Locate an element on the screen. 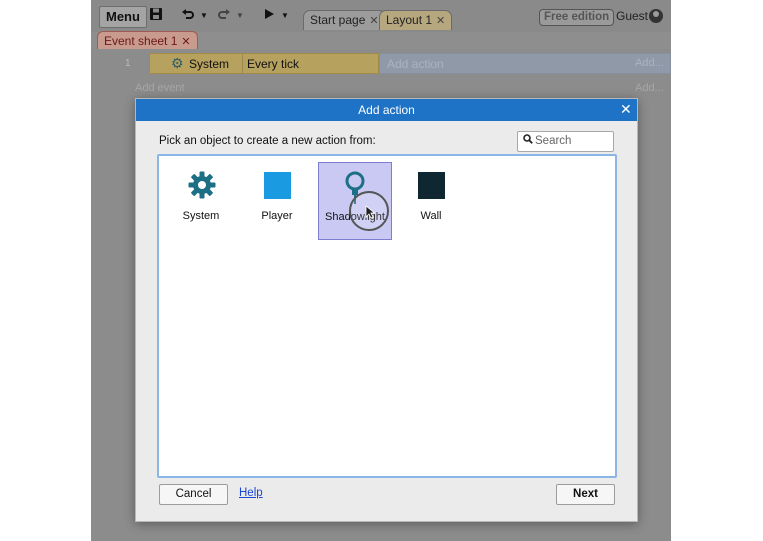 The image size is (763, 541). object-wall: Wall is located at coordinates (431, 200).